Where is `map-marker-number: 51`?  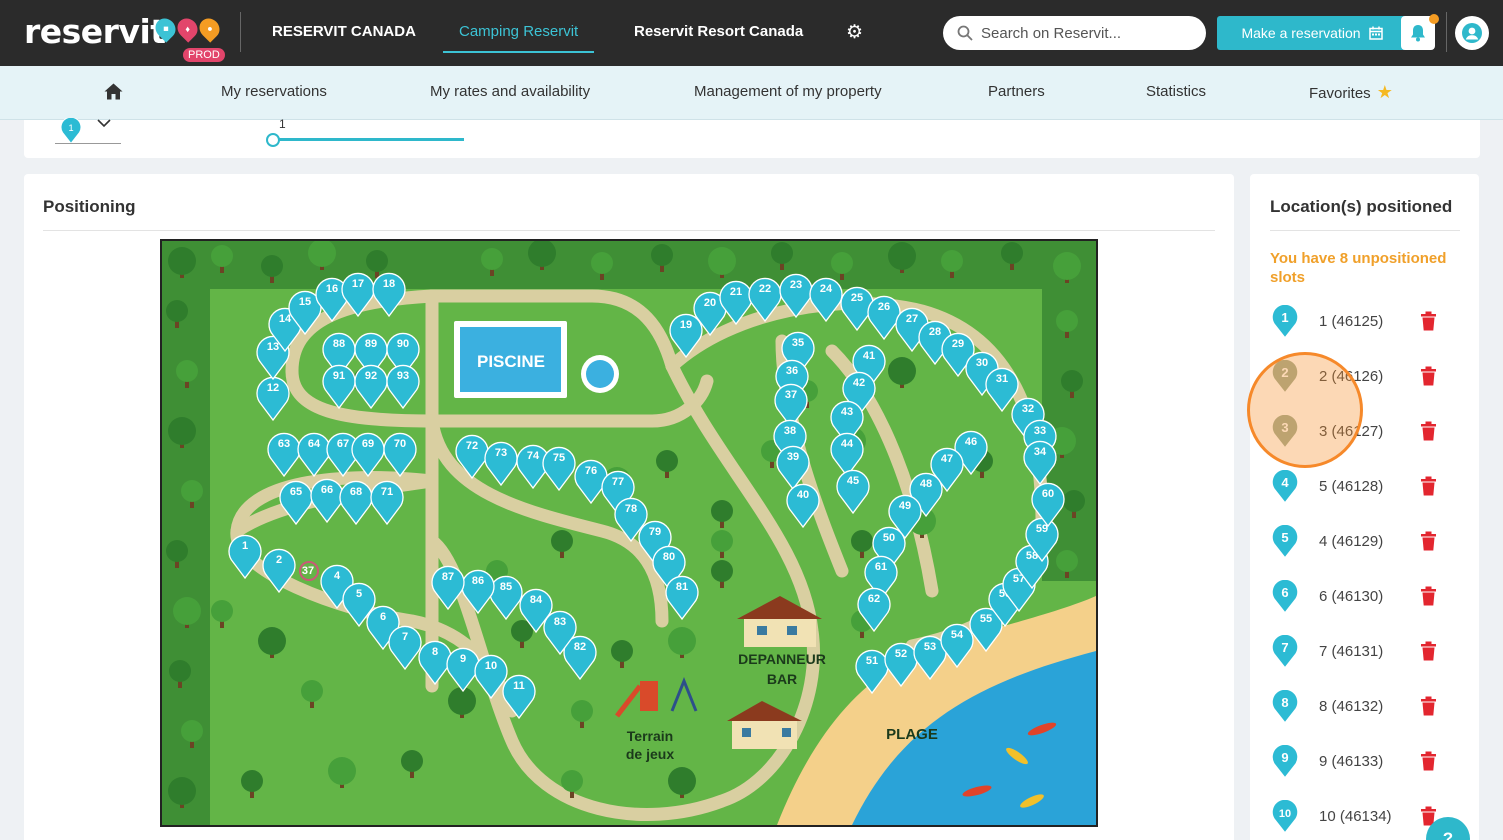 map-marker-number: 51 is located at coordinates (872, 661).